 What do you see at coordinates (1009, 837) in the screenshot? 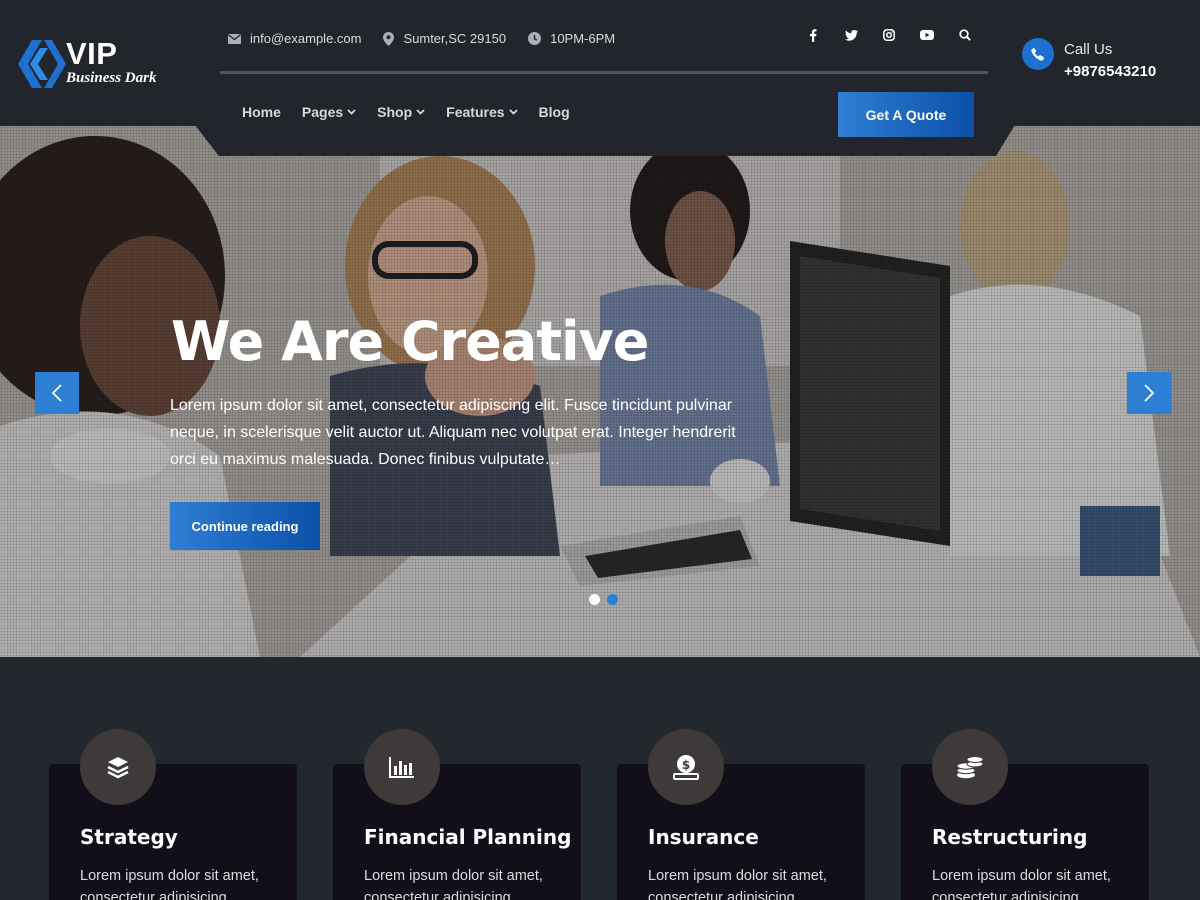
I see `service-title: Restructuring` at bounding box center [1009, 837].